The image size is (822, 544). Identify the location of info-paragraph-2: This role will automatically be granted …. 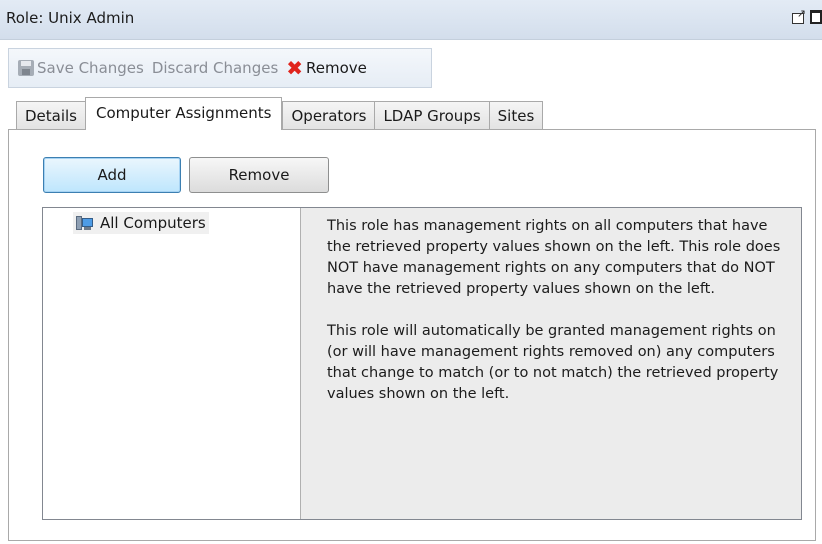
(553, 362).